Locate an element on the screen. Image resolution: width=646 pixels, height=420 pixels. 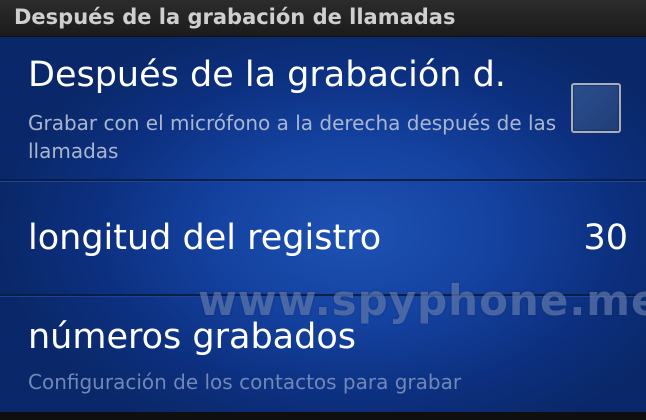
section-header: Después de la grabación de llamadas is located at coordinates (323, 18).